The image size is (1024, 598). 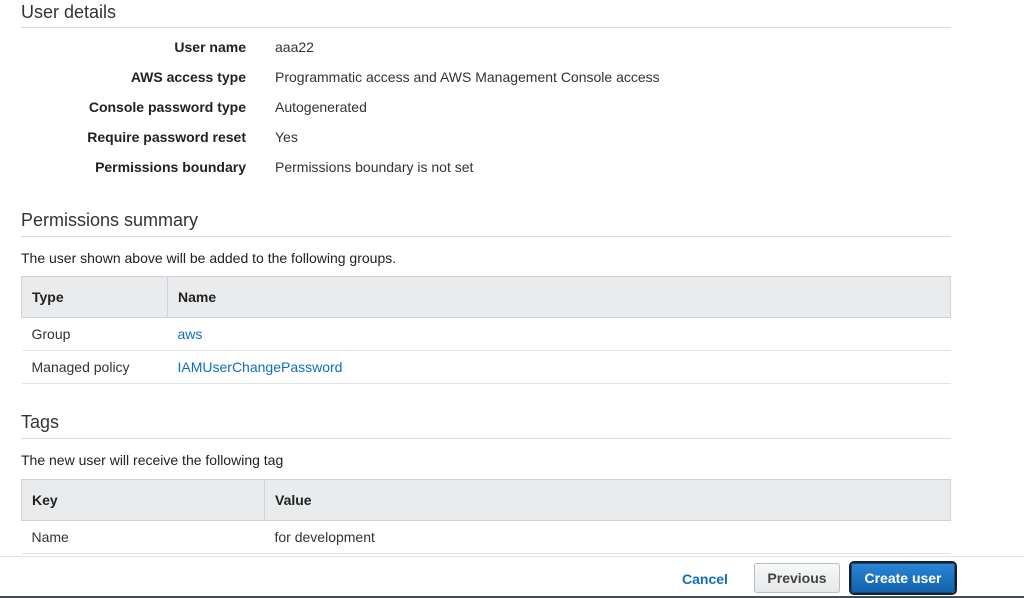 What do you see at coordinates (286, 137) in the screenshot?
I see `detail-value: Yes` at bounding box center [286, 137].